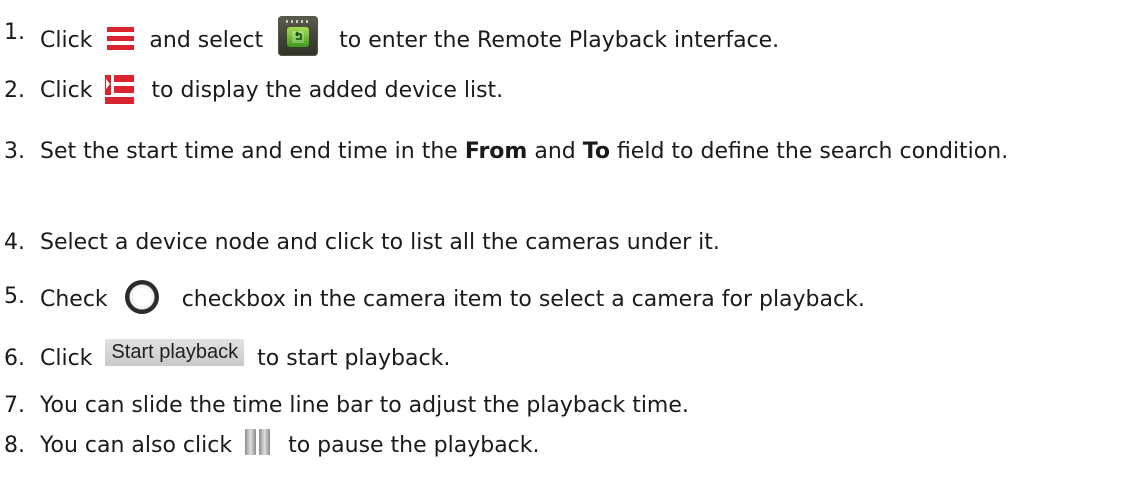 Image resolution: width=1126 pixels, height=488 pixels. I want to click on step-number: 3., so click(14, 151).